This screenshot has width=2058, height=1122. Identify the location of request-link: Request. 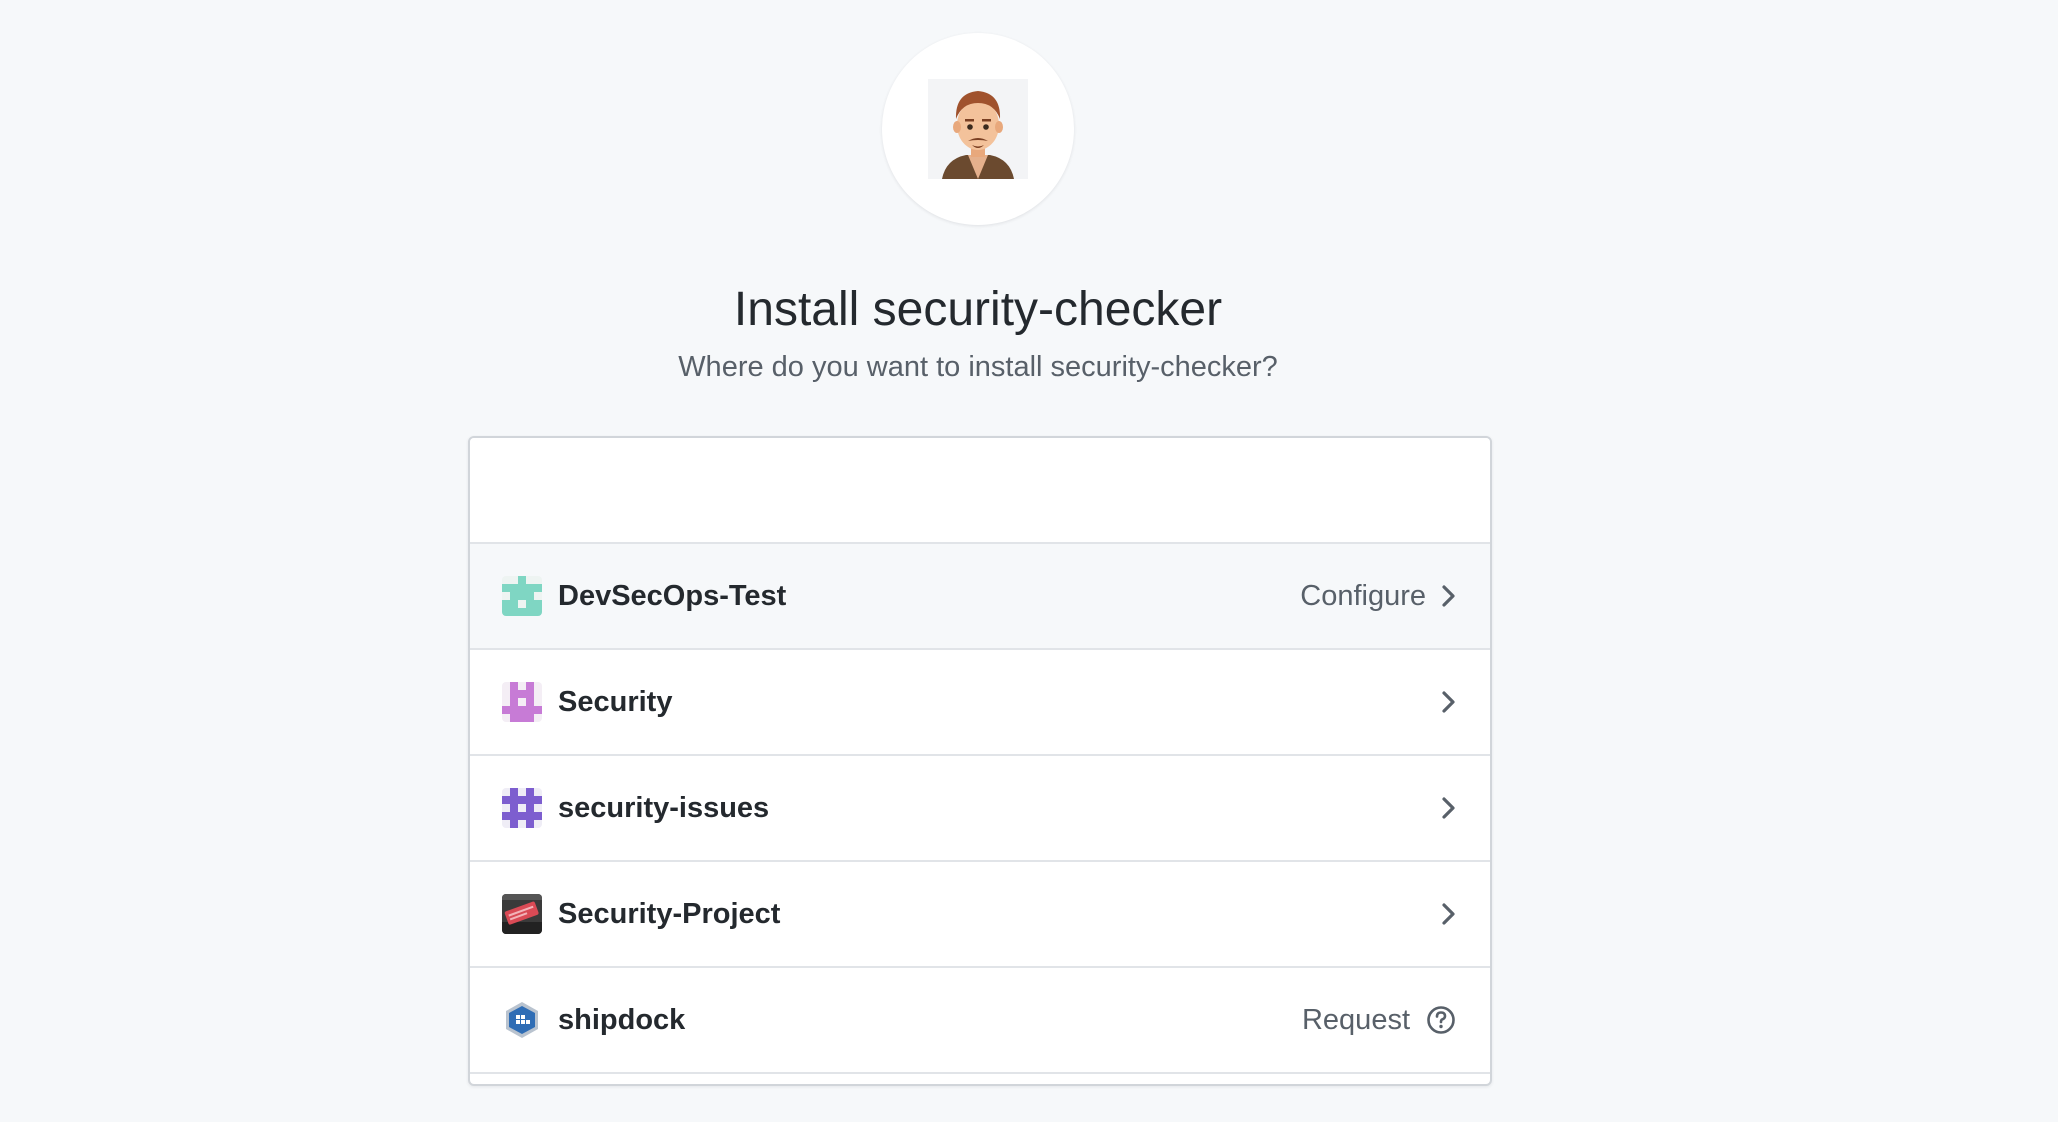
(1379, 1020).